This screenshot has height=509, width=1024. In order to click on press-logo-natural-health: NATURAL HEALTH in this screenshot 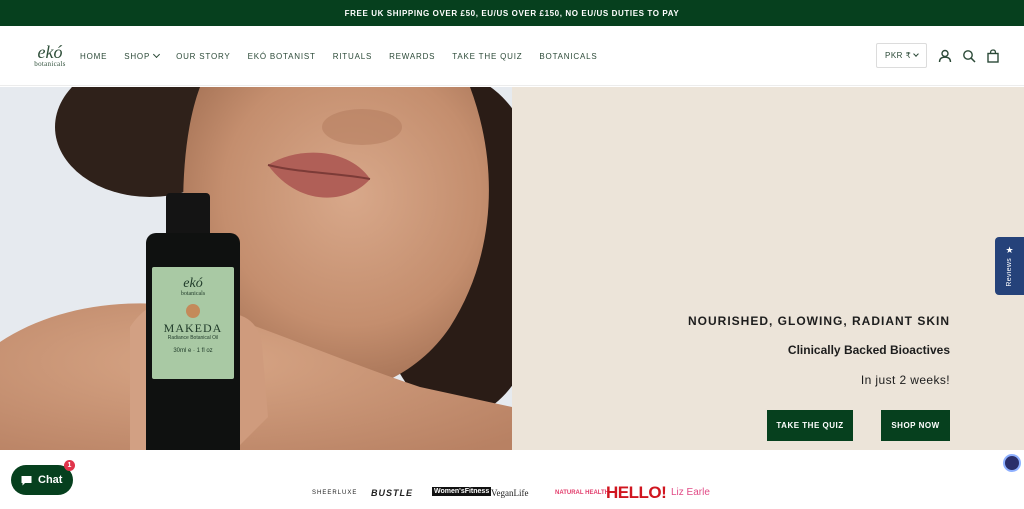, I will do `click(582, 493)`.